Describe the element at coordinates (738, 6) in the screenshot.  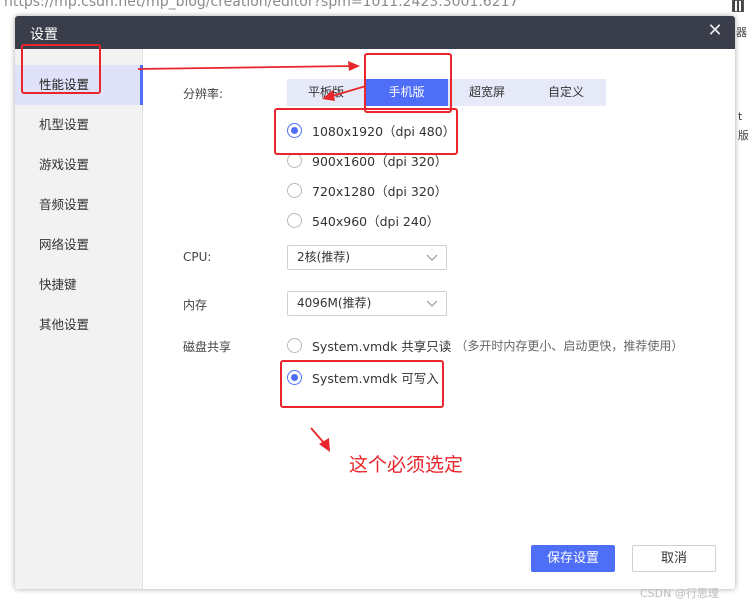
I see `qr-code-icon` at that location.